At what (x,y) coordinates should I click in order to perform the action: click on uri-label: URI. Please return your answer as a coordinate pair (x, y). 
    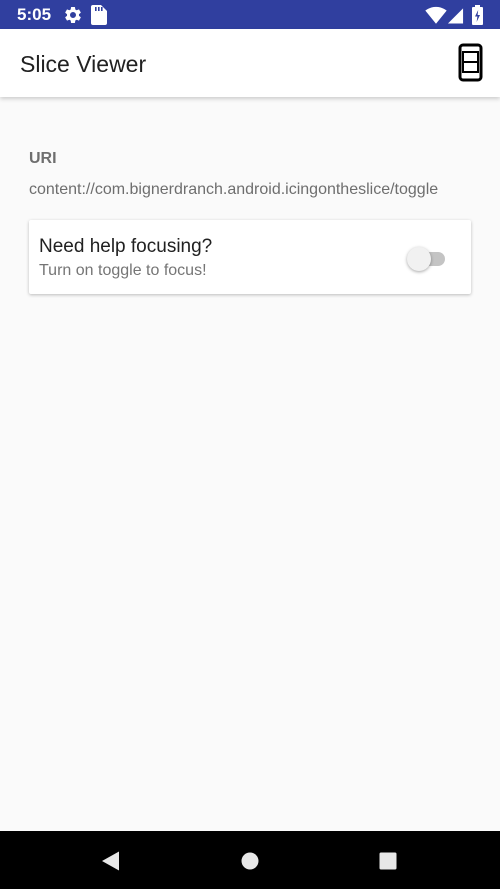
    Looking at the image, I should click on (43, 158).